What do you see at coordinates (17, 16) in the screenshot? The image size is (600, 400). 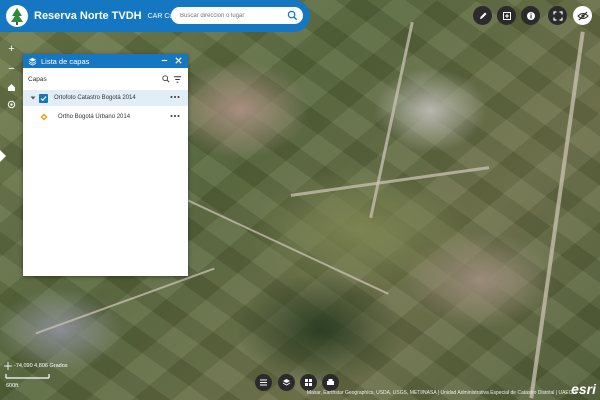 I see `tree-logo-icon` at bounding box center [17, 16].